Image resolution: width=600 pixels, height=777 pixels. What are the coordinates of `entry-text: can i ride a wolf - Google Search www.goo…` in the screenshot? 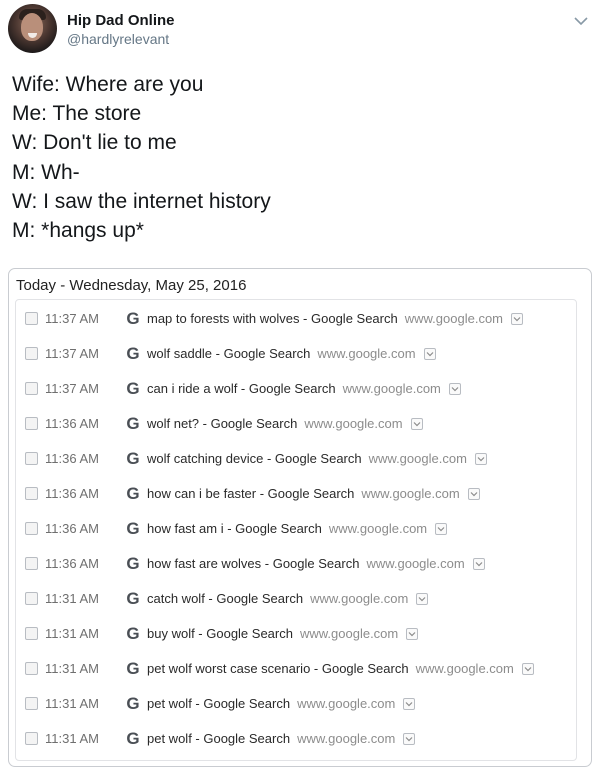 It's located at (304, 388).